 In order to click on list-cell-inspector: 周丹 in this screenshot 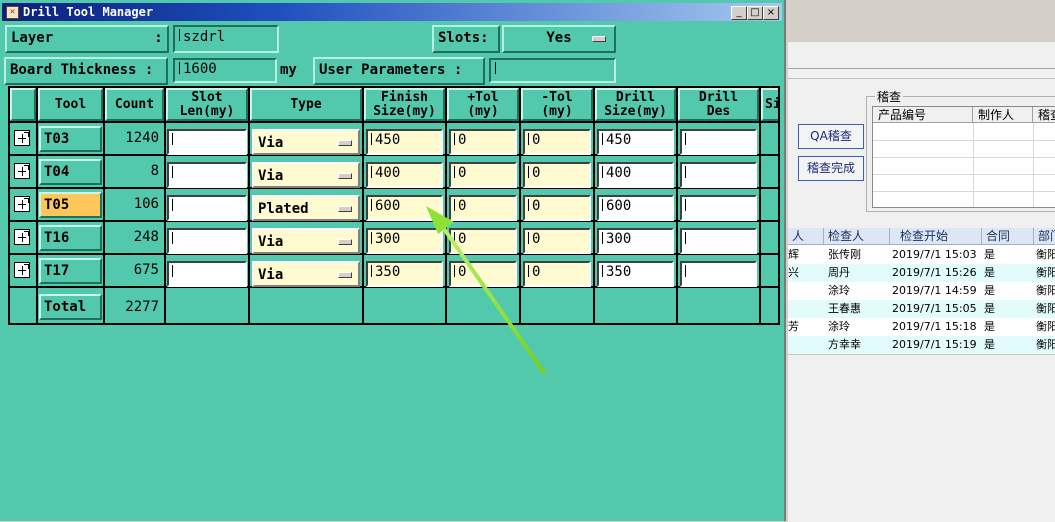, I will do `click(839, 272)`.